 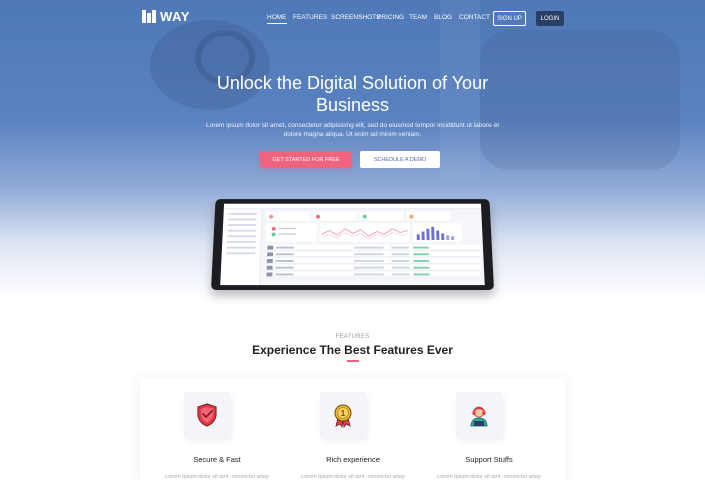 What do you see at coordinates (175, 16) in the screenshot?
I see `logo-text: WAY` at bounding box center [175, 16].